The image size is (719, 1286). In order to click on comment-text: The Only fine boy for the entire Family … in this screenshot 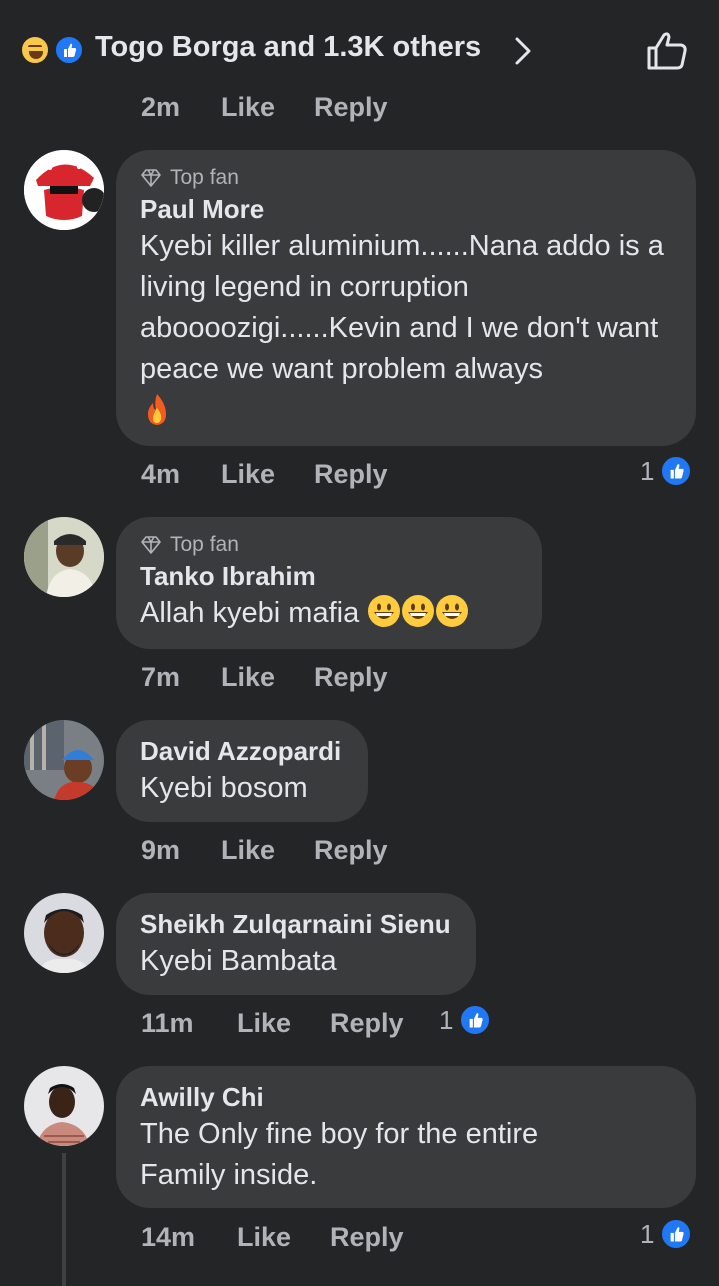, I will do `click(339, 1154)`.